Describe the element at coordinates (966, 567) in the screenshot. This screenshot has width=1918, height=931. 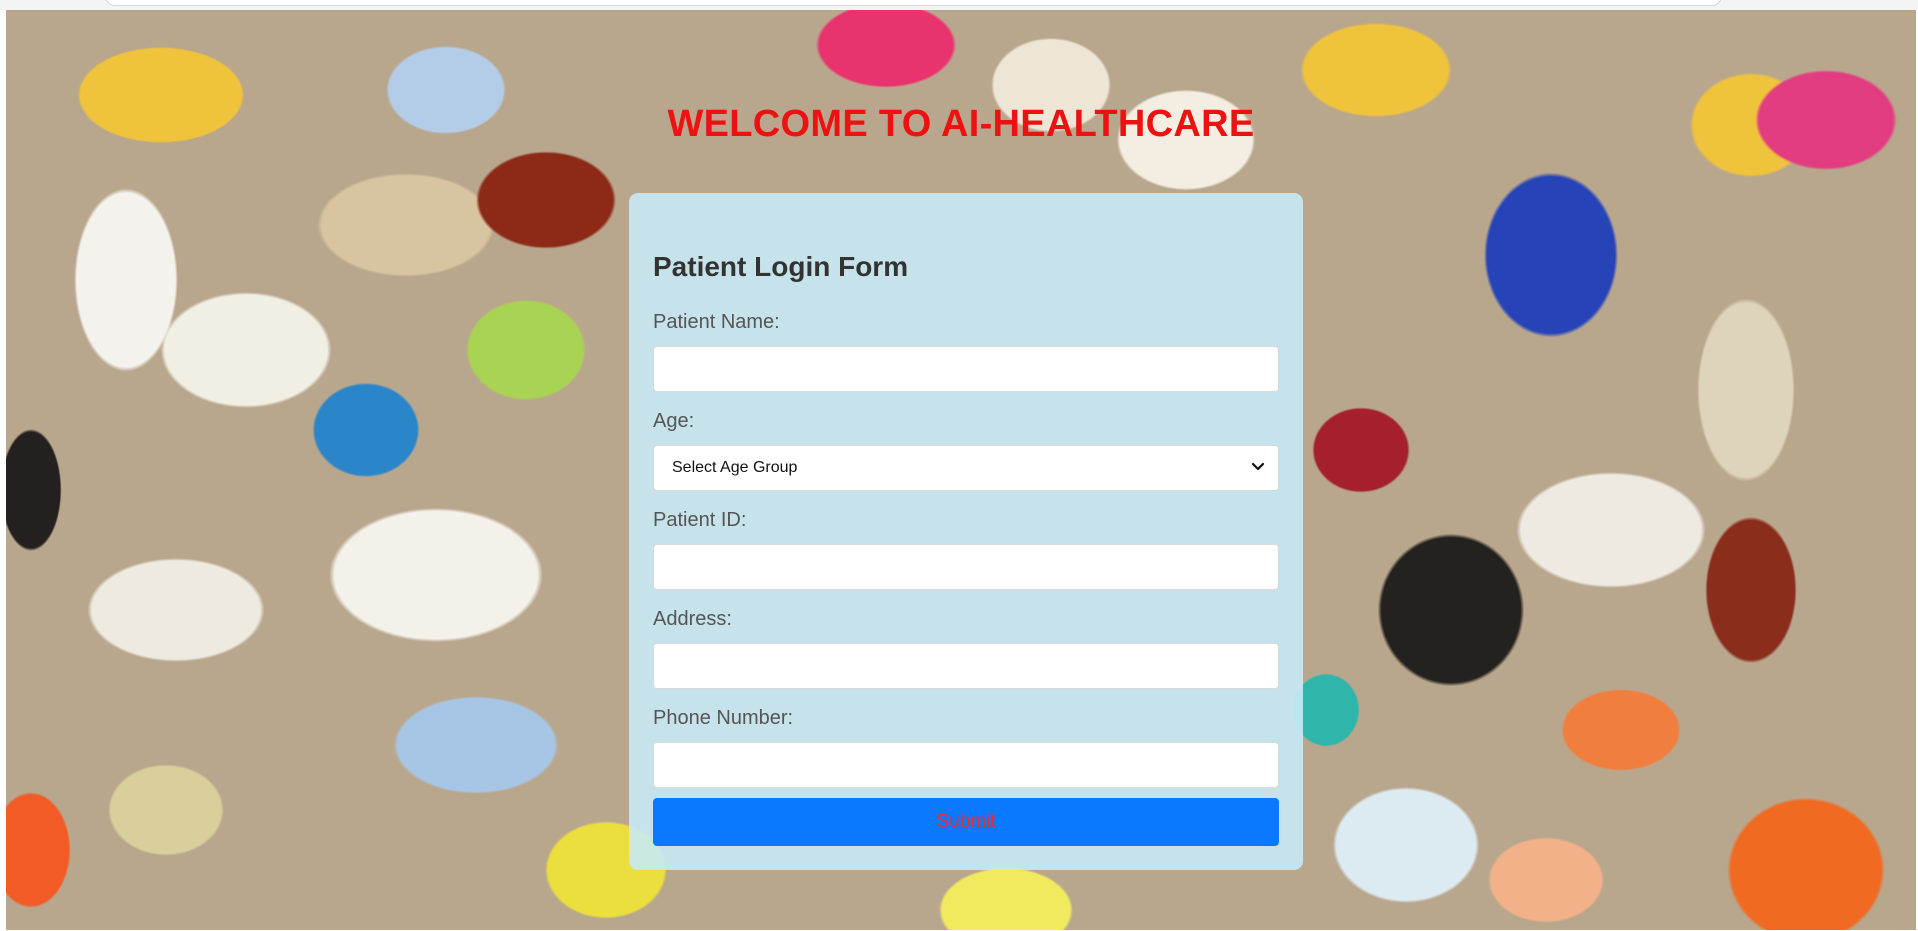
I see `patient-id-input` at that location.